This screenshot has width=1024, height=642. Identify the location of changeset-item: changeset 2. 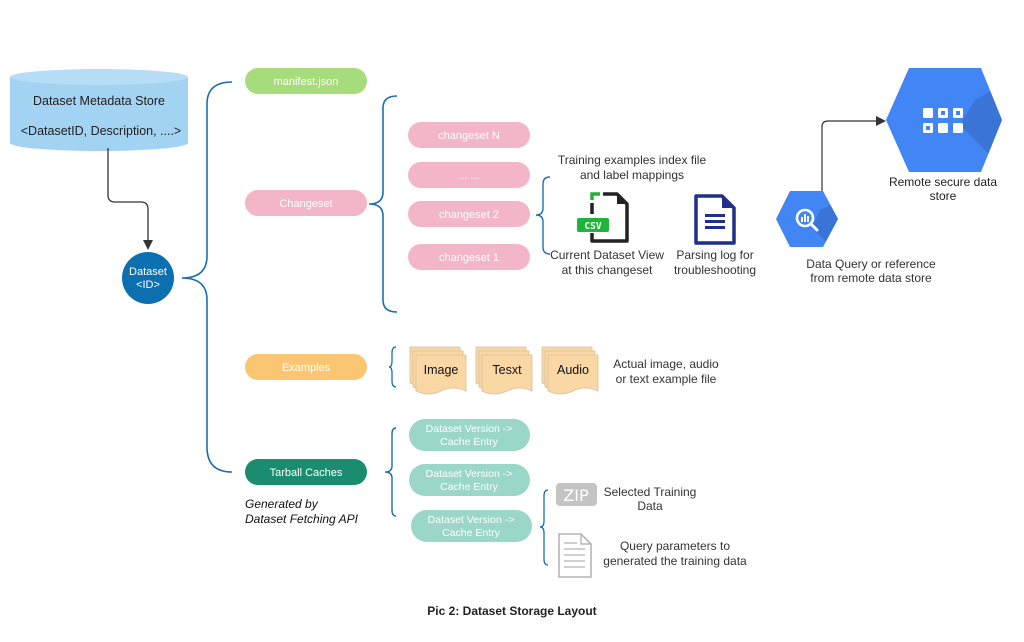
(469, 214).